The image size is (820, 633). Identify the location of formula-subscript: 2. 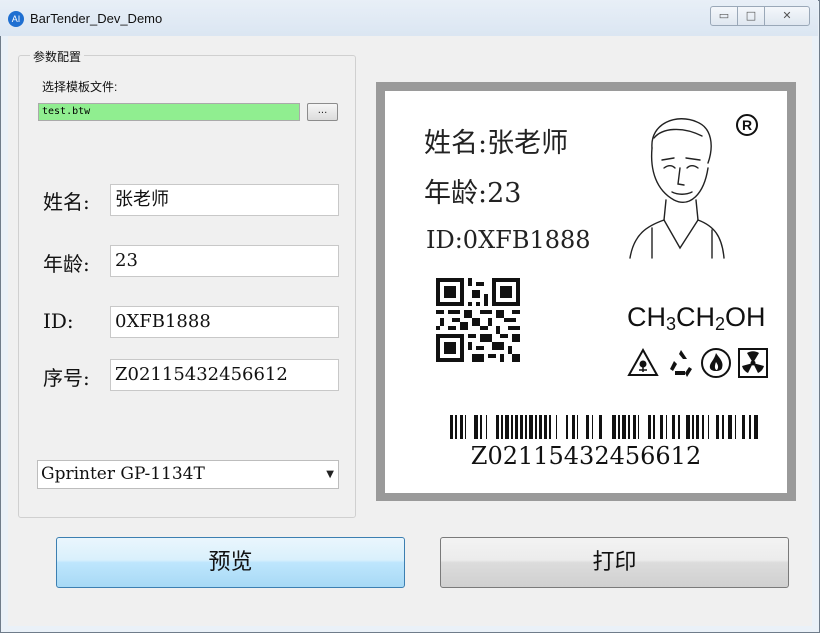
(720, 324).